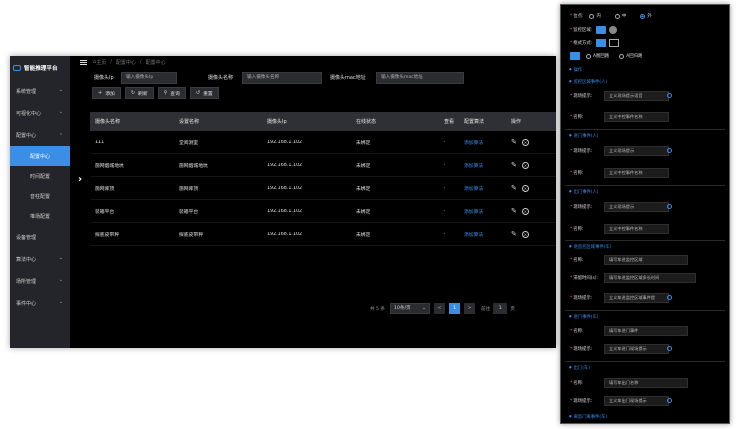 This screenshot has height=429, width=744. I want to click on radio-outer, so click(643, 16).